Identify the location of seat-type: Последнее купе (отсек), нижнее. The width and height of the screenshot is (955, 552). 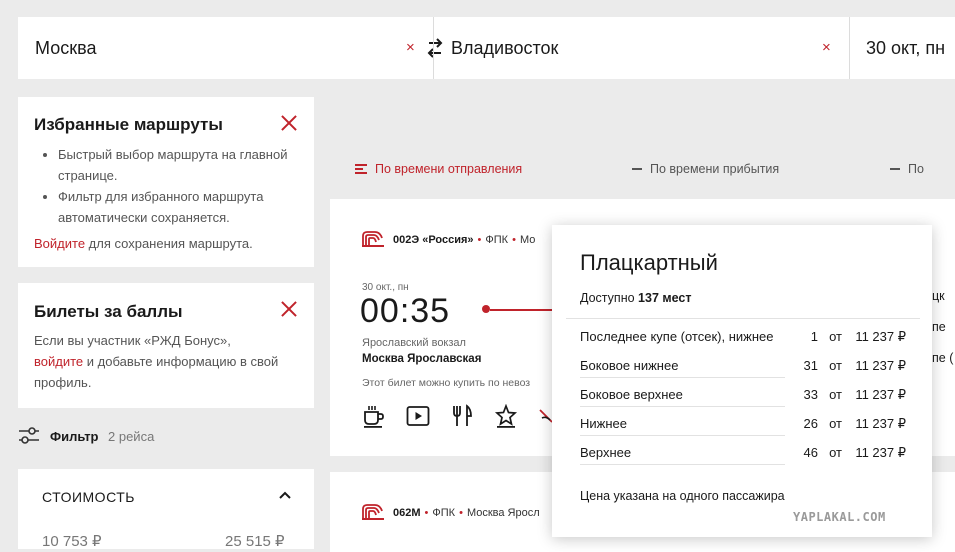
(677, 336).